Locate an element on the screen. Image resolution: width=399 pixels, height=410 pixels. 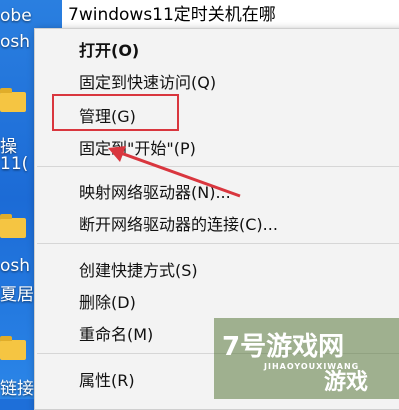
watermark: 7号游戏网 JIHAOYOUXIWANG 游戏 is located at coordinates (306, 358).